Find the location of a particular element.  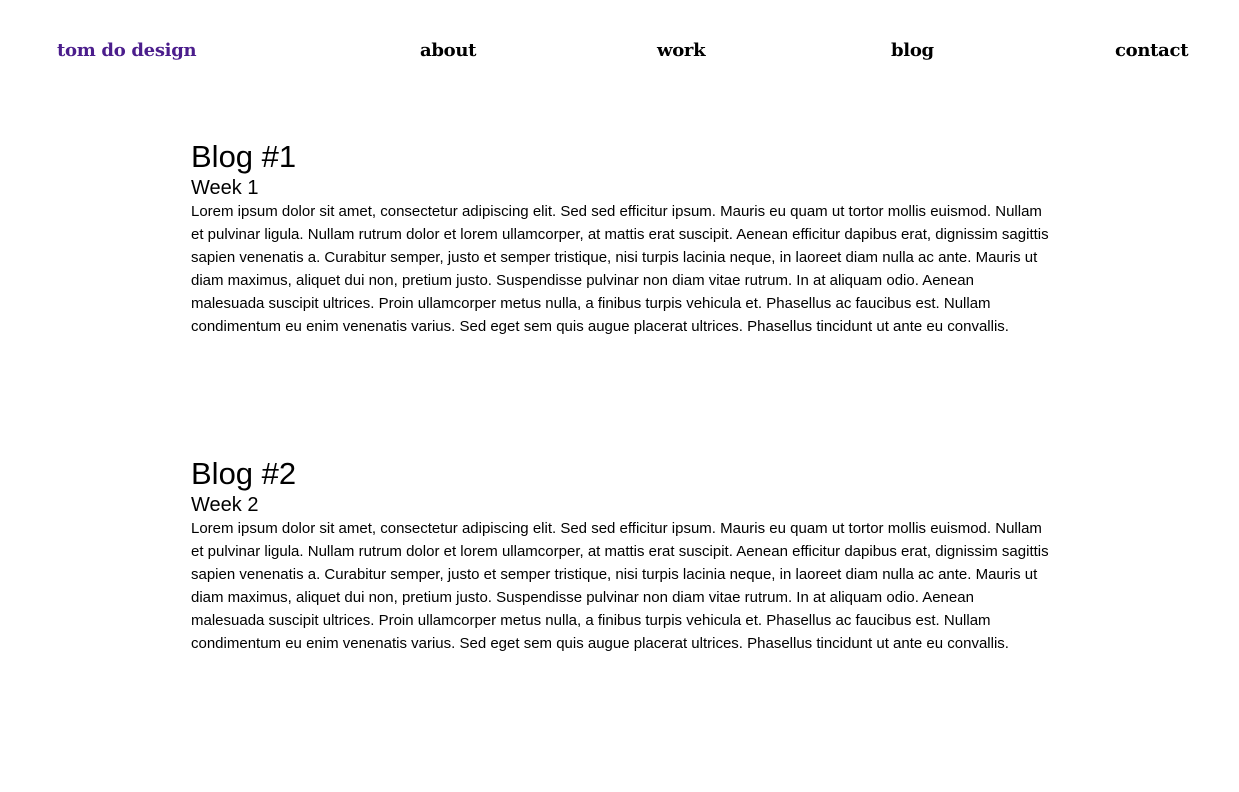

post-title: Blog #2 is located at coordinates (244, 473).